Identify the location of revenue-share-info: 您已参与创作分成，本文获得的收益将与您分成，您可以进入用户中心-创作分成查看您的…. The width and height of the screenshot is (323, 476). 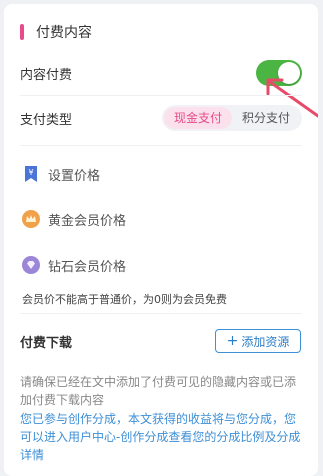
(163, 437).